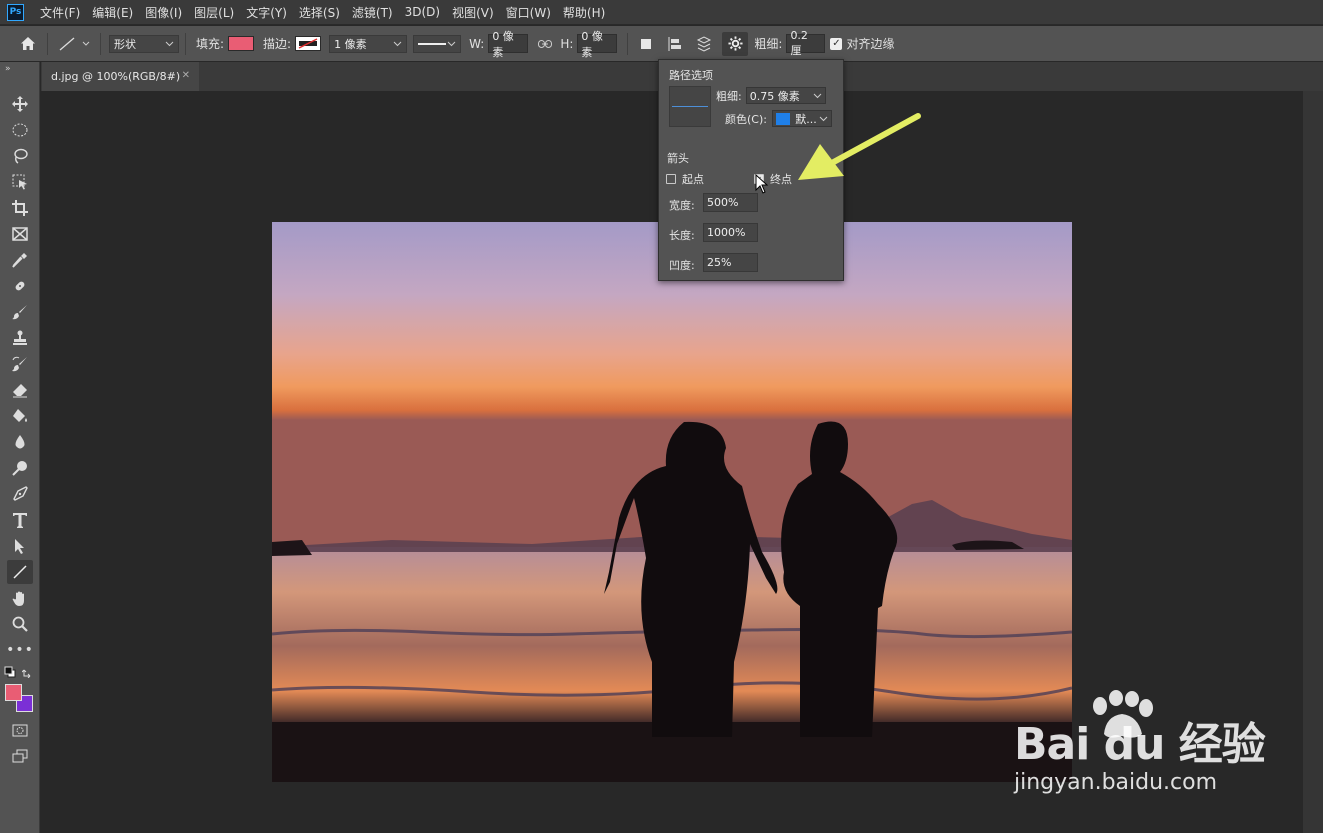 Image resolution: width=1323 pixels, height=833 pixels. Describe the element at coordinates (20, 416) in the screenshot. I see `paint-bucket-tool-icon` at that location.